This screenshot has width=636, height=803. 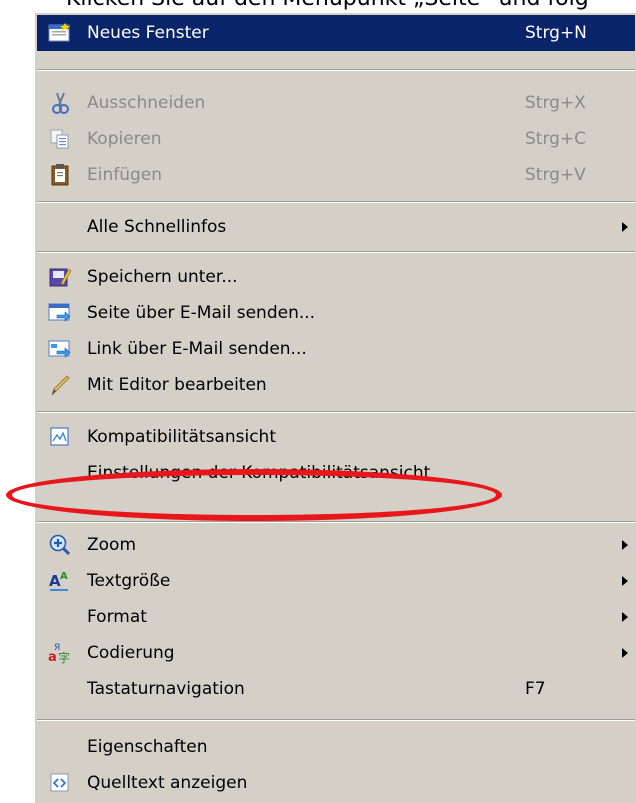 I want to click on copy-icon, so click(x=60, y=139).